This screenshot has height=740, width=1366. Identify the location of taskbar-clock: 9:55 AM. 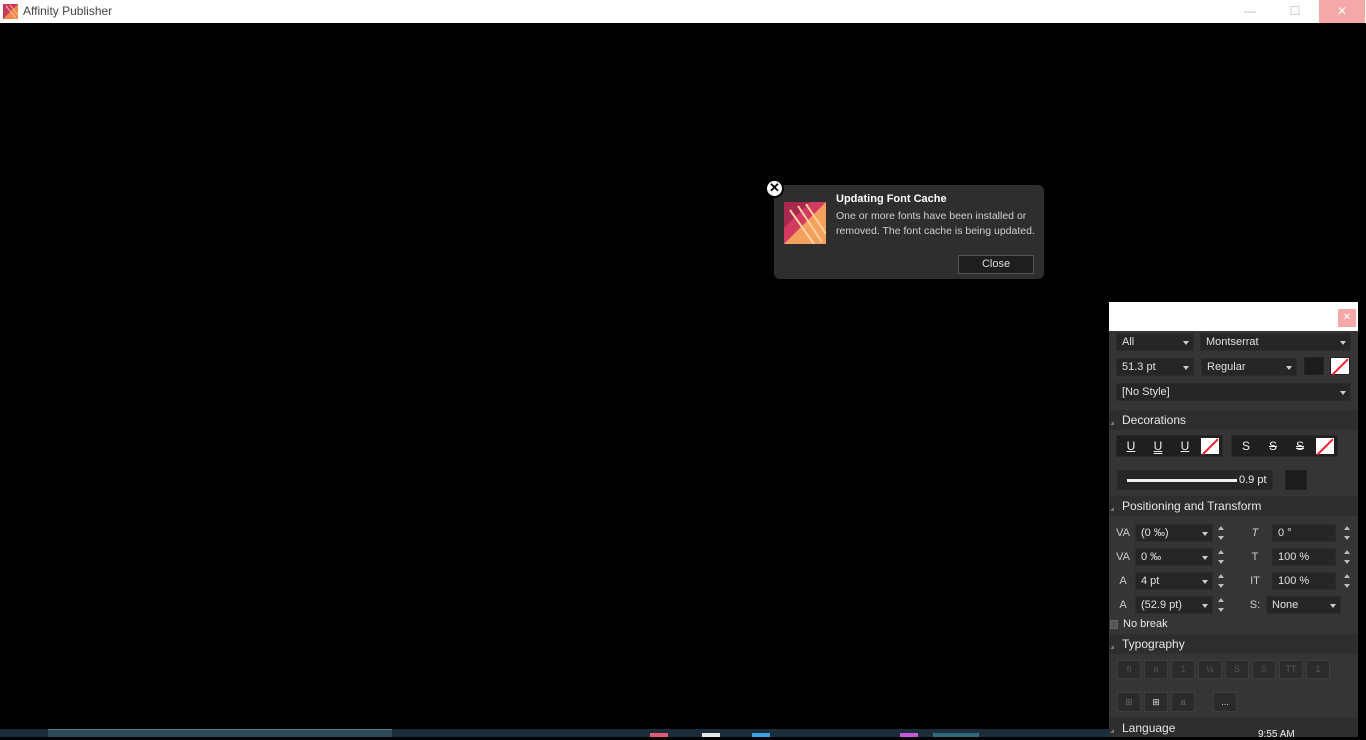
(1276, 735).